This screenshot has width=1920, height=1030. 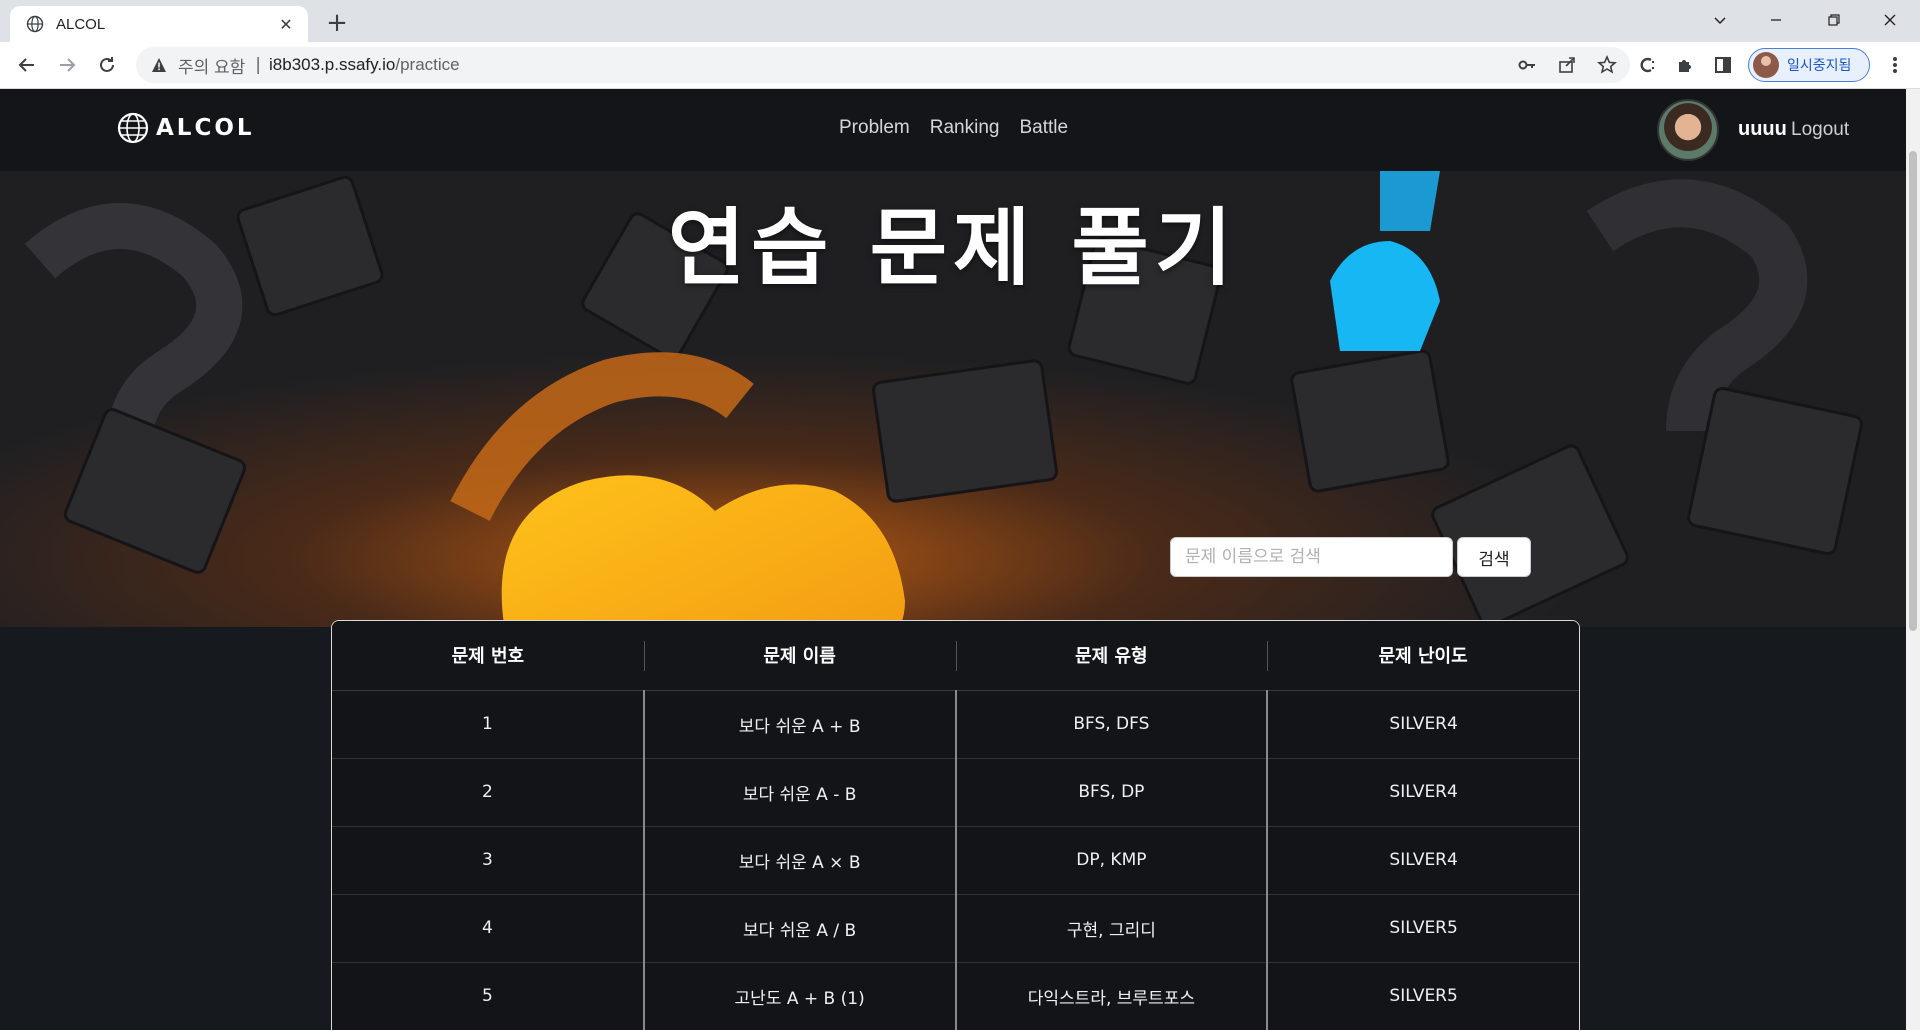 What do you see at coordinates (1111, 860) in the screenshot?
I see `problem-type: DP, KMP` at bounding box center [1111, 860].